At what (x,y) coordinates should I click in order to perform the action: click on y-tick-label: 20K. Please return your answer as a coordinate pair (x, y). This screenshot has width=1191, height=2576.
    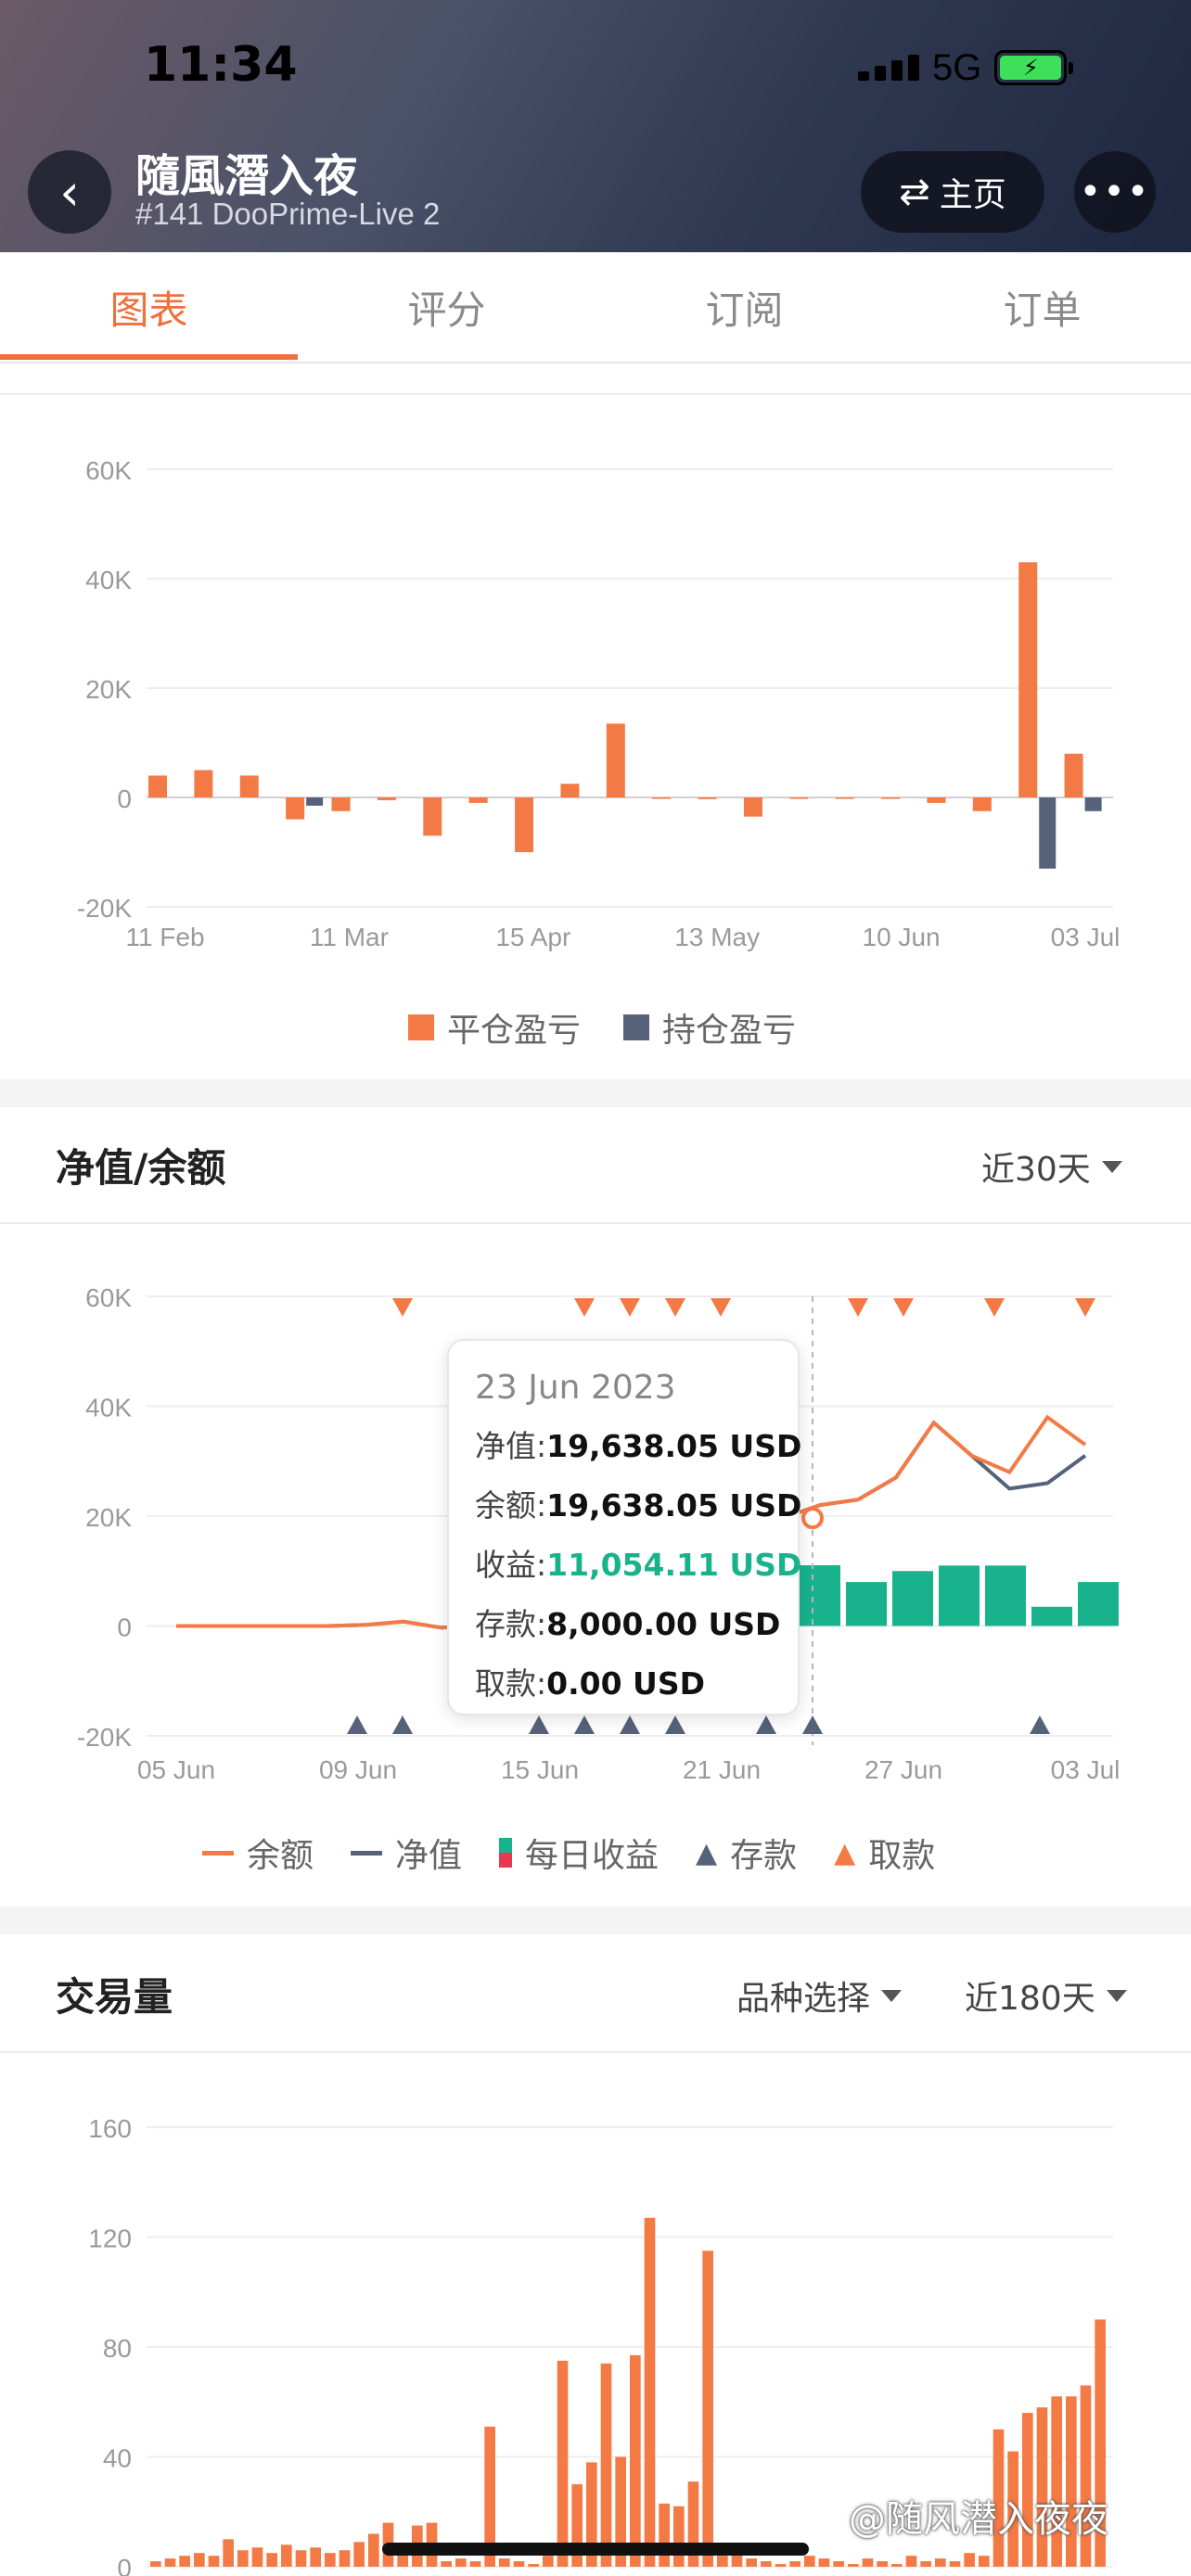
    Looking at the image, I should click on (108, 689).